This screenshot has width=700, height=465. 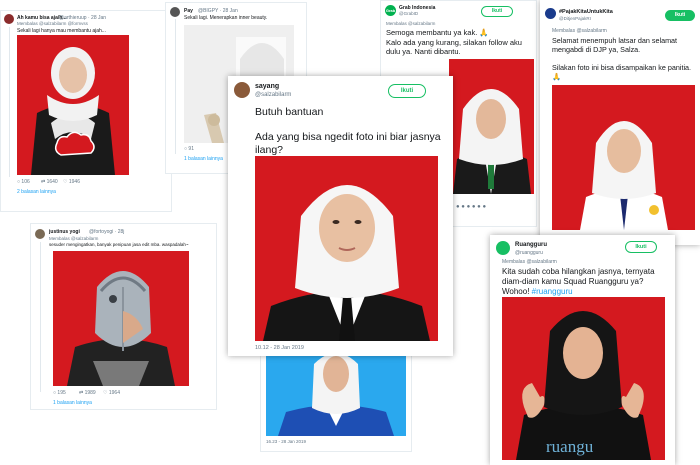 I want to click on ruangguru-portrait, so click(x=583, y=385).